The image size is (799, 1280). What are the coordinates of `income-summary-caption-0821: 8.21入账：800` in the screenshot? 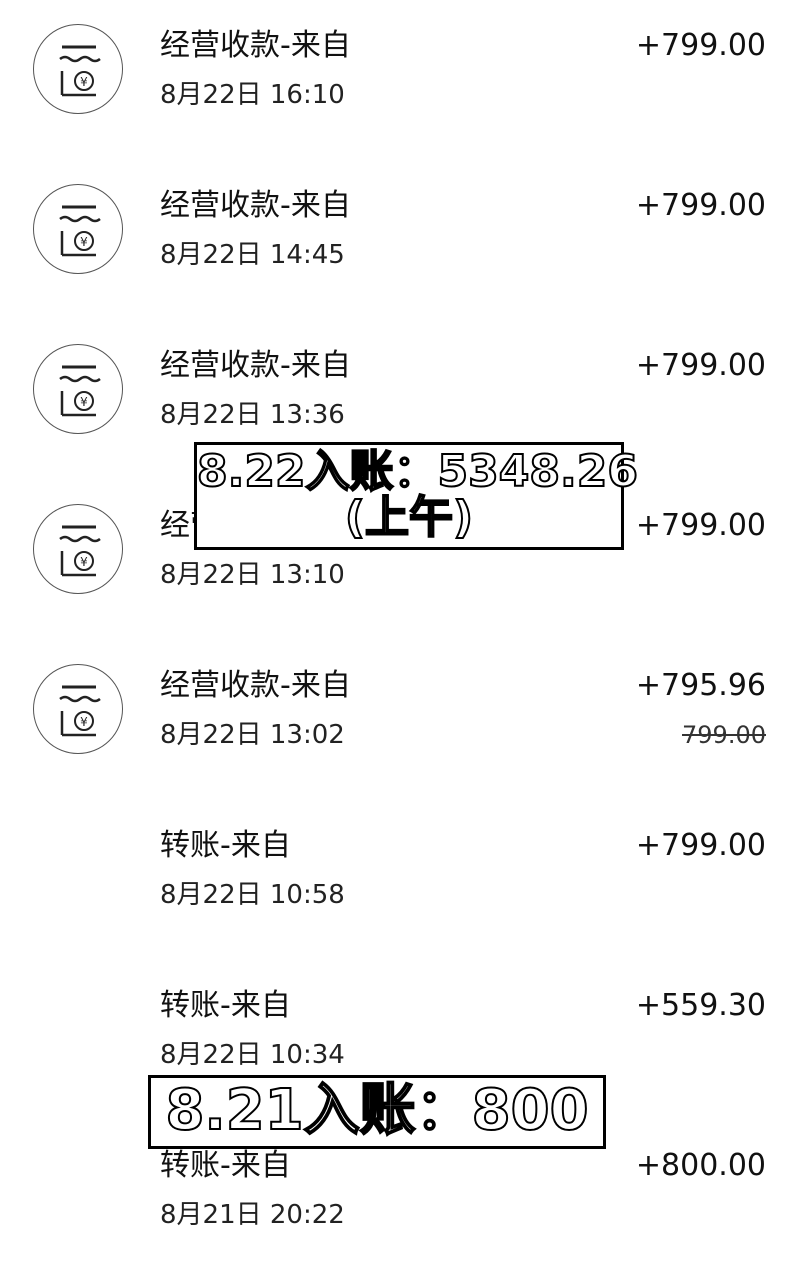 It's located at (377, 1112).